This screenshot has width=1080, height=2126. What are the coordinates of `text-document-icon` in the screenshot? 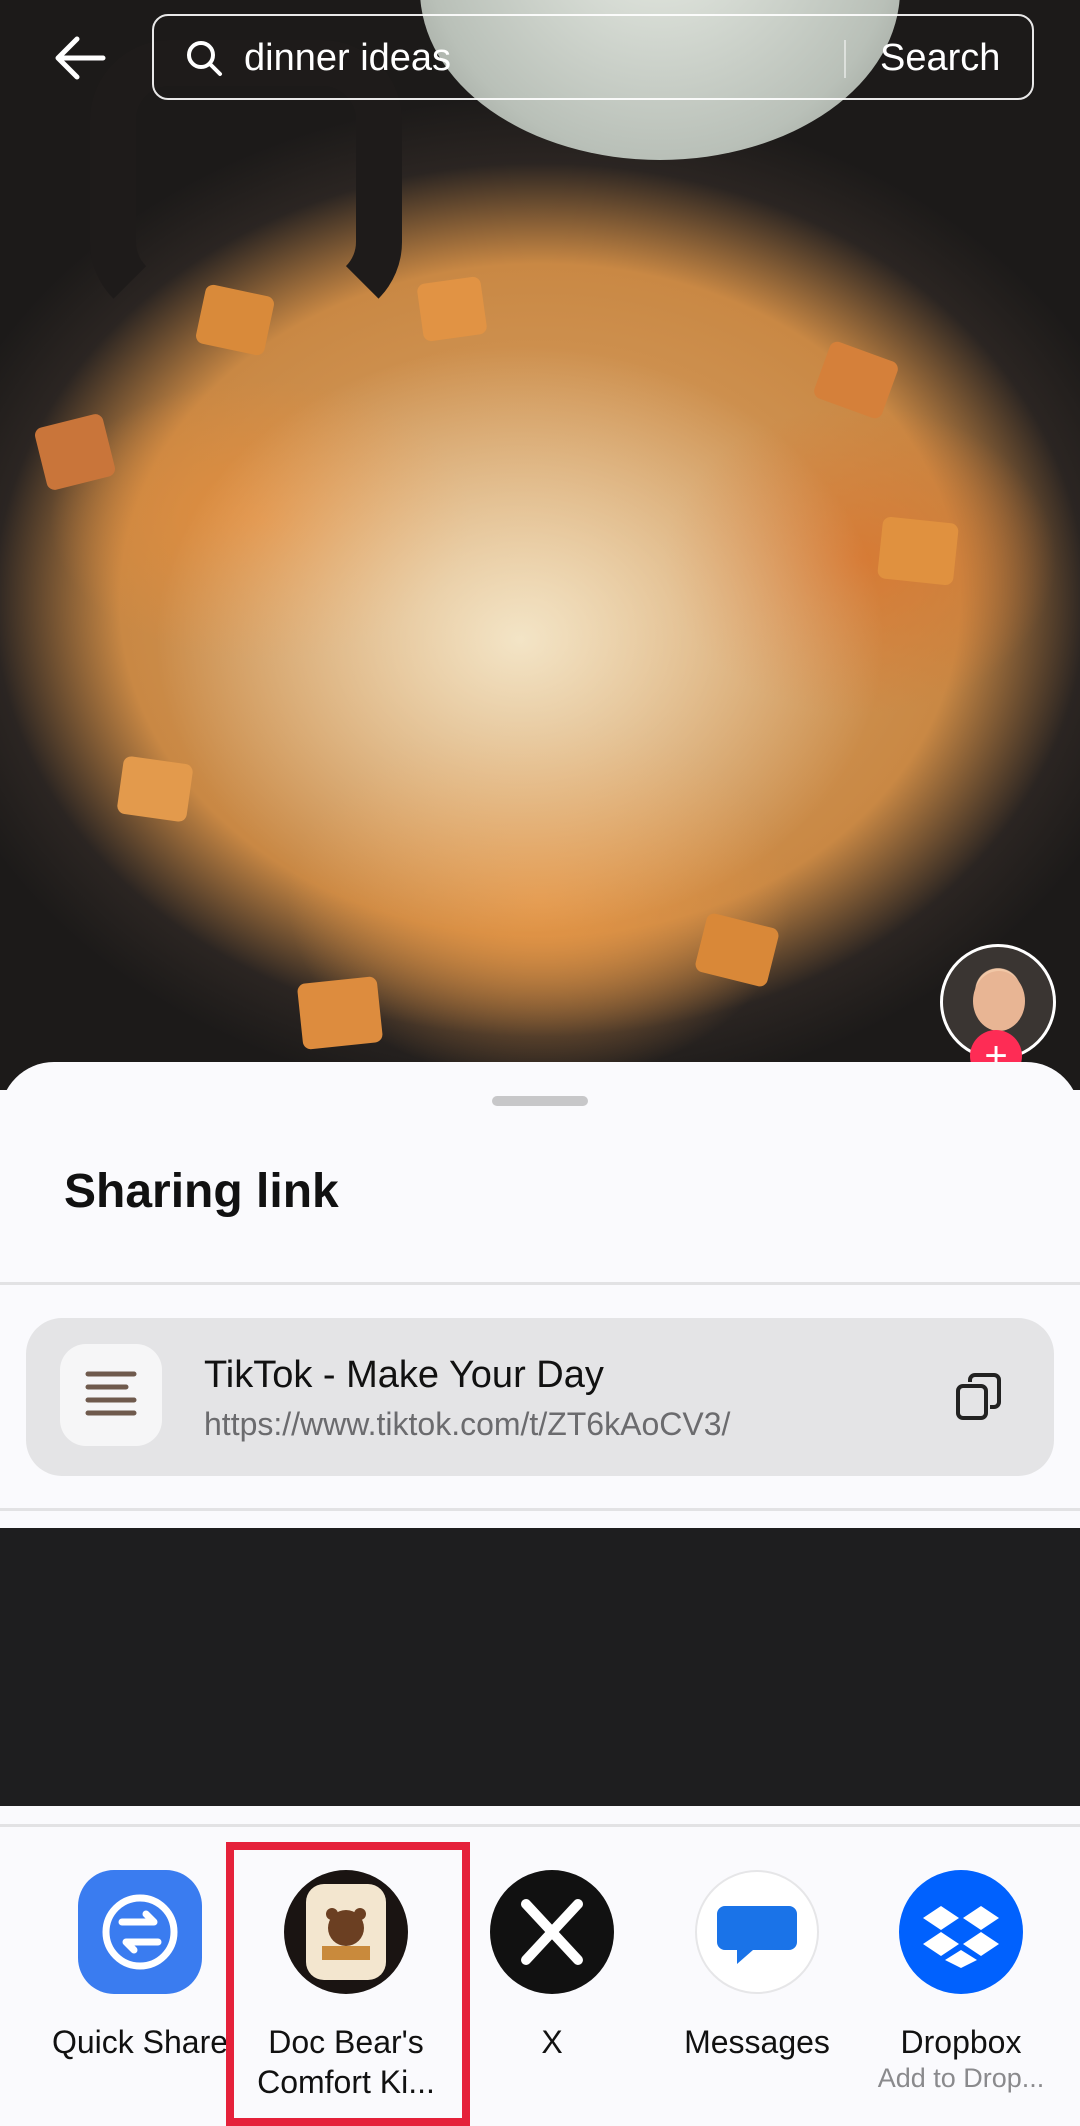 It's located at (111, 1393).